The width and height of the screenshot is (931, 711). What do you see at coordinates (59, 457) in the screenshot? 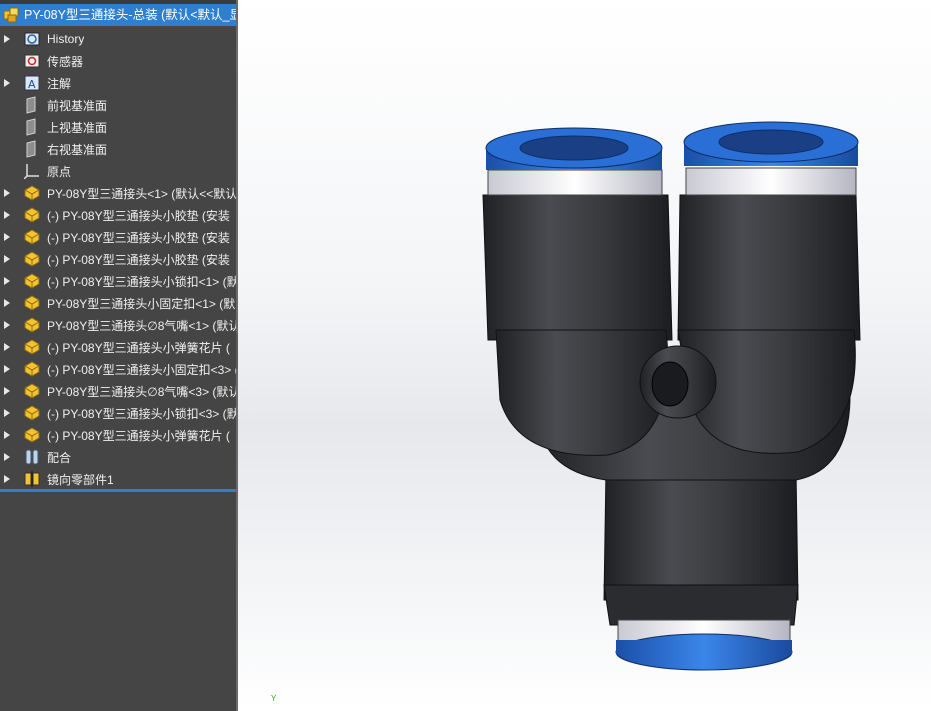
I see `tree-item-label: 配合` at bounding box center [59, 457].